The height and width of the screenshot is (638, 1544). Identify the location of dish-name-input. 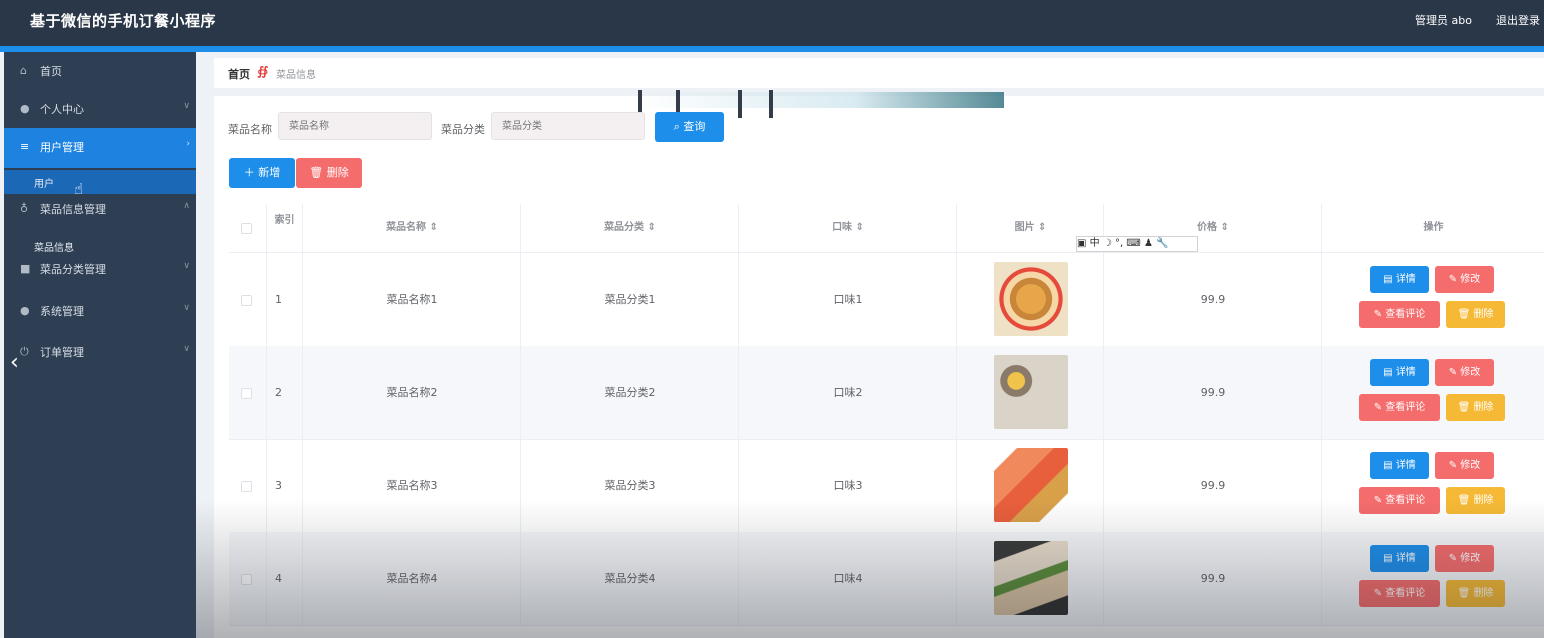
(355, 126).